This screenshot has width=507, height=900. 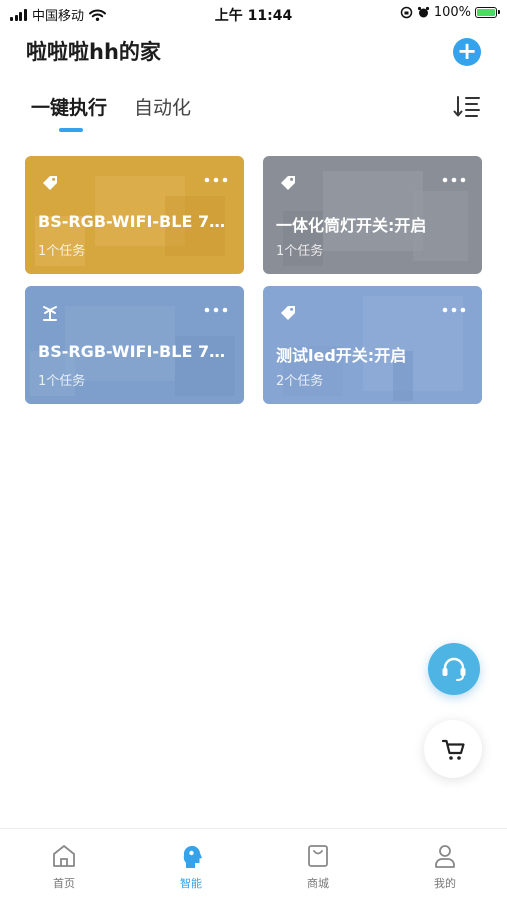 What do you see at coordinates (162, 106) in the screenshot?
I see `tab-automation: 自动化` at bounding box center [162, 106].